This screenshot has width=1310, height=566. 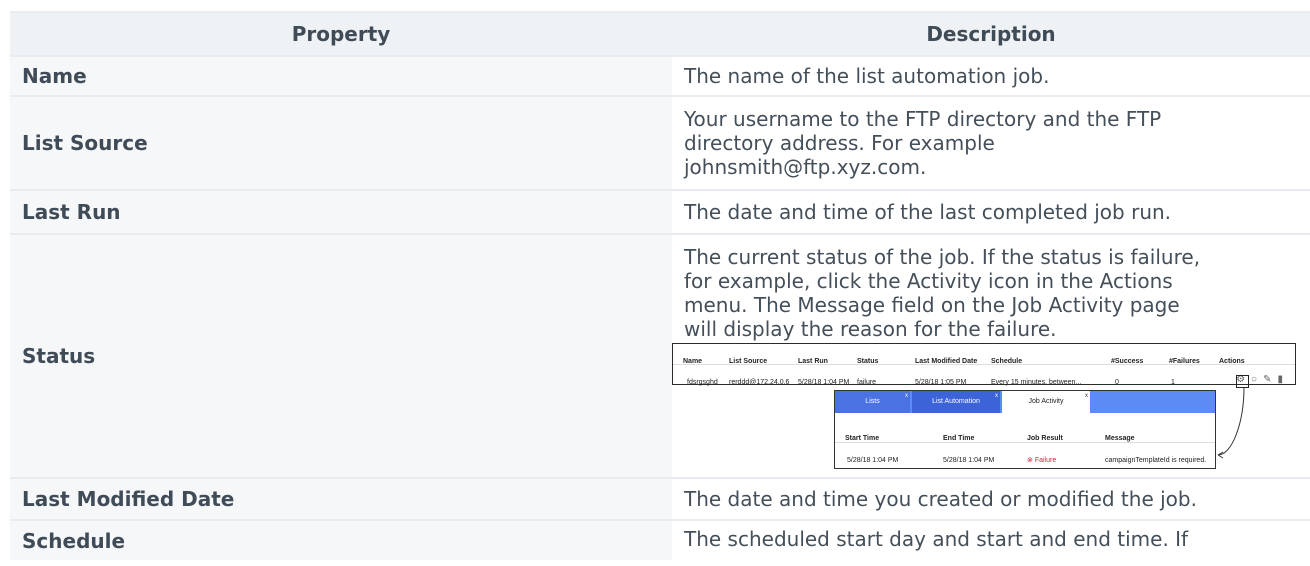 I want to click on callout-arrow, so click(x=1231, y=422).